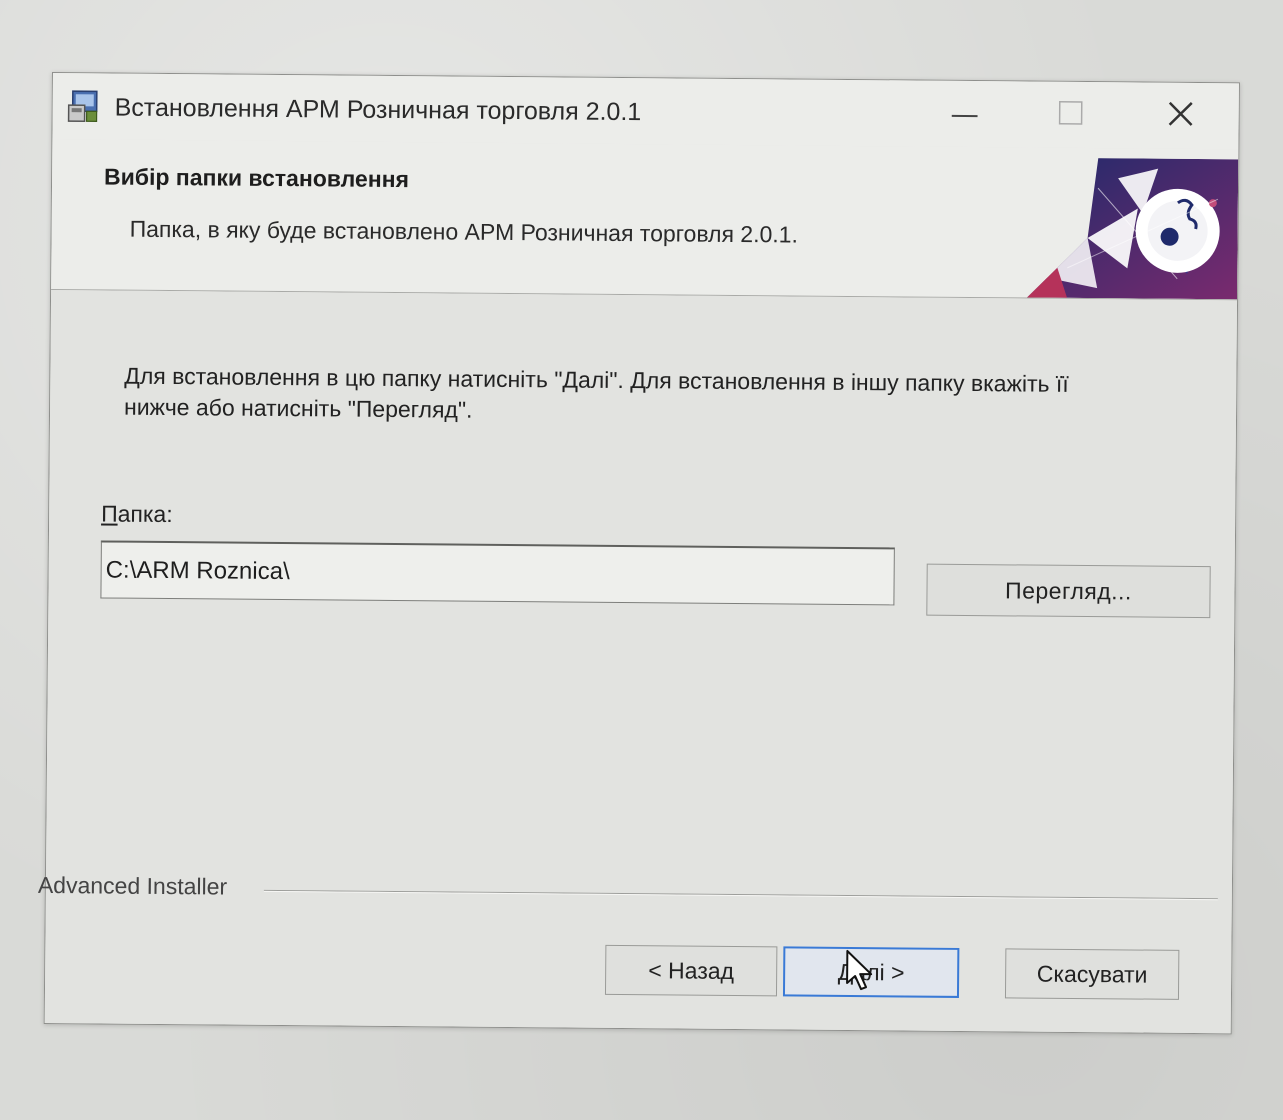  Describe the element at coordinates (1133, 229) in the screenshot. I see `banner-logo-image` at that location.